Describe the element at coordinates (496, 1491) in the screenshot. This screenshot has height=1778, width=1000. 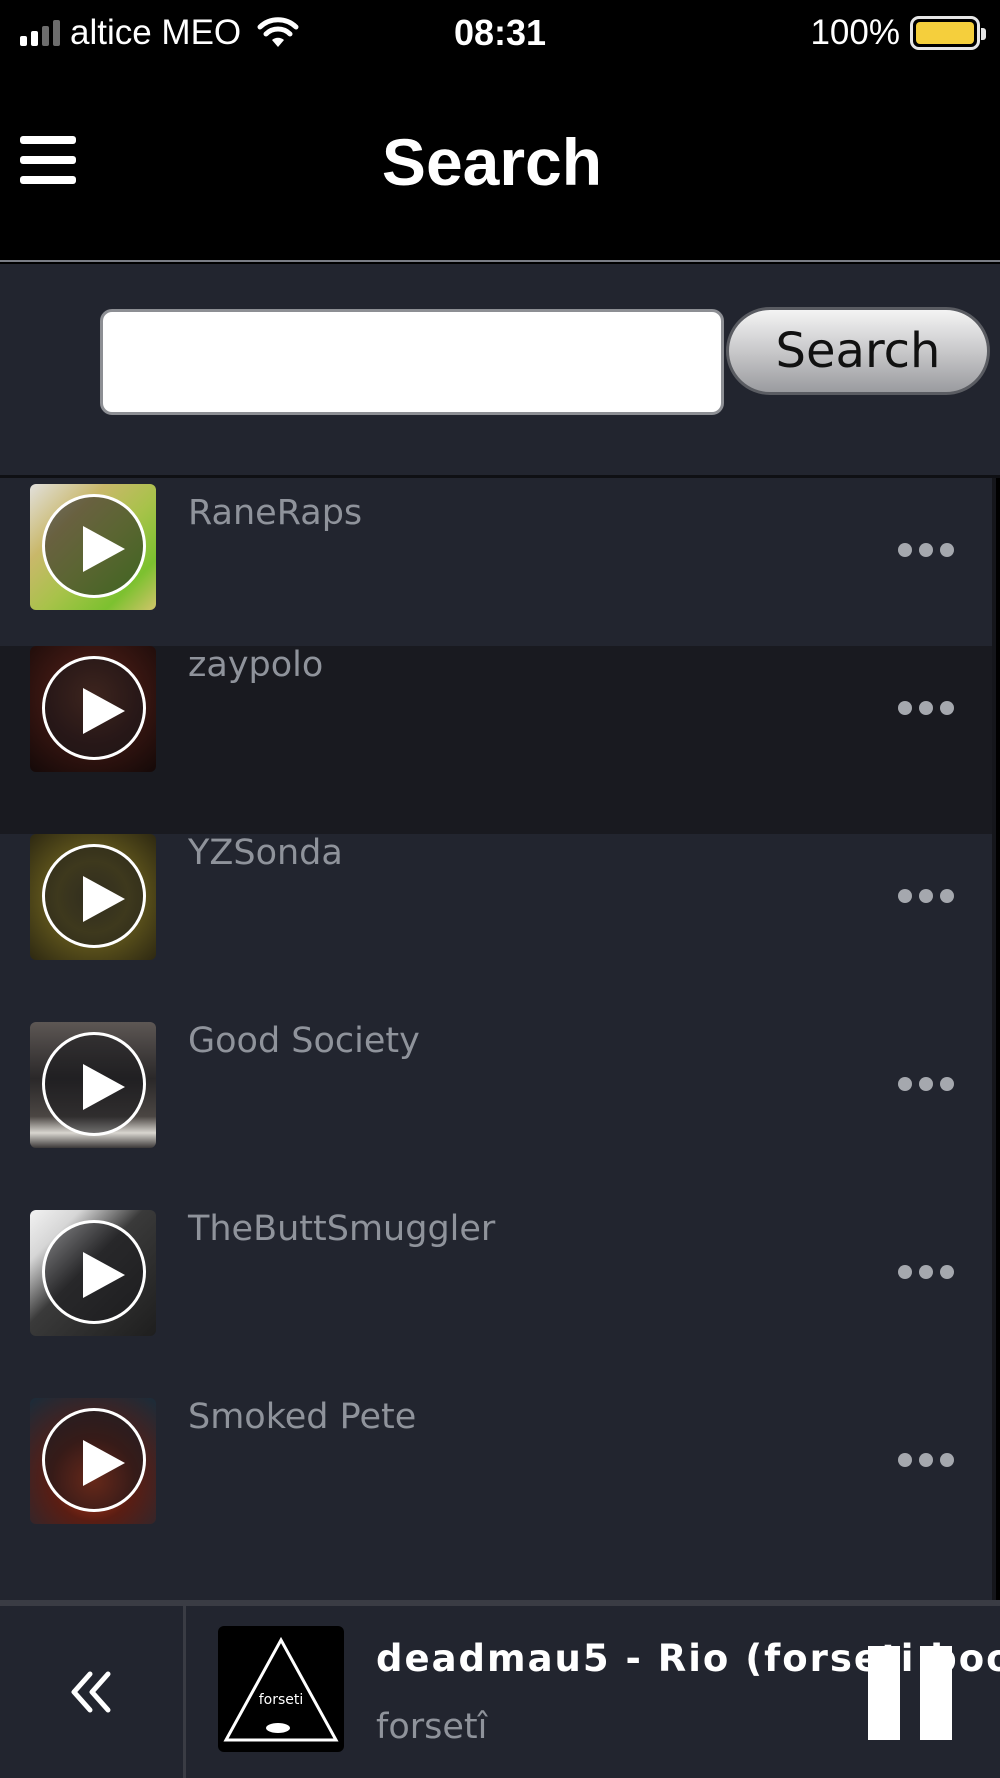
I see `list-item: Smoked Pete` at that location.